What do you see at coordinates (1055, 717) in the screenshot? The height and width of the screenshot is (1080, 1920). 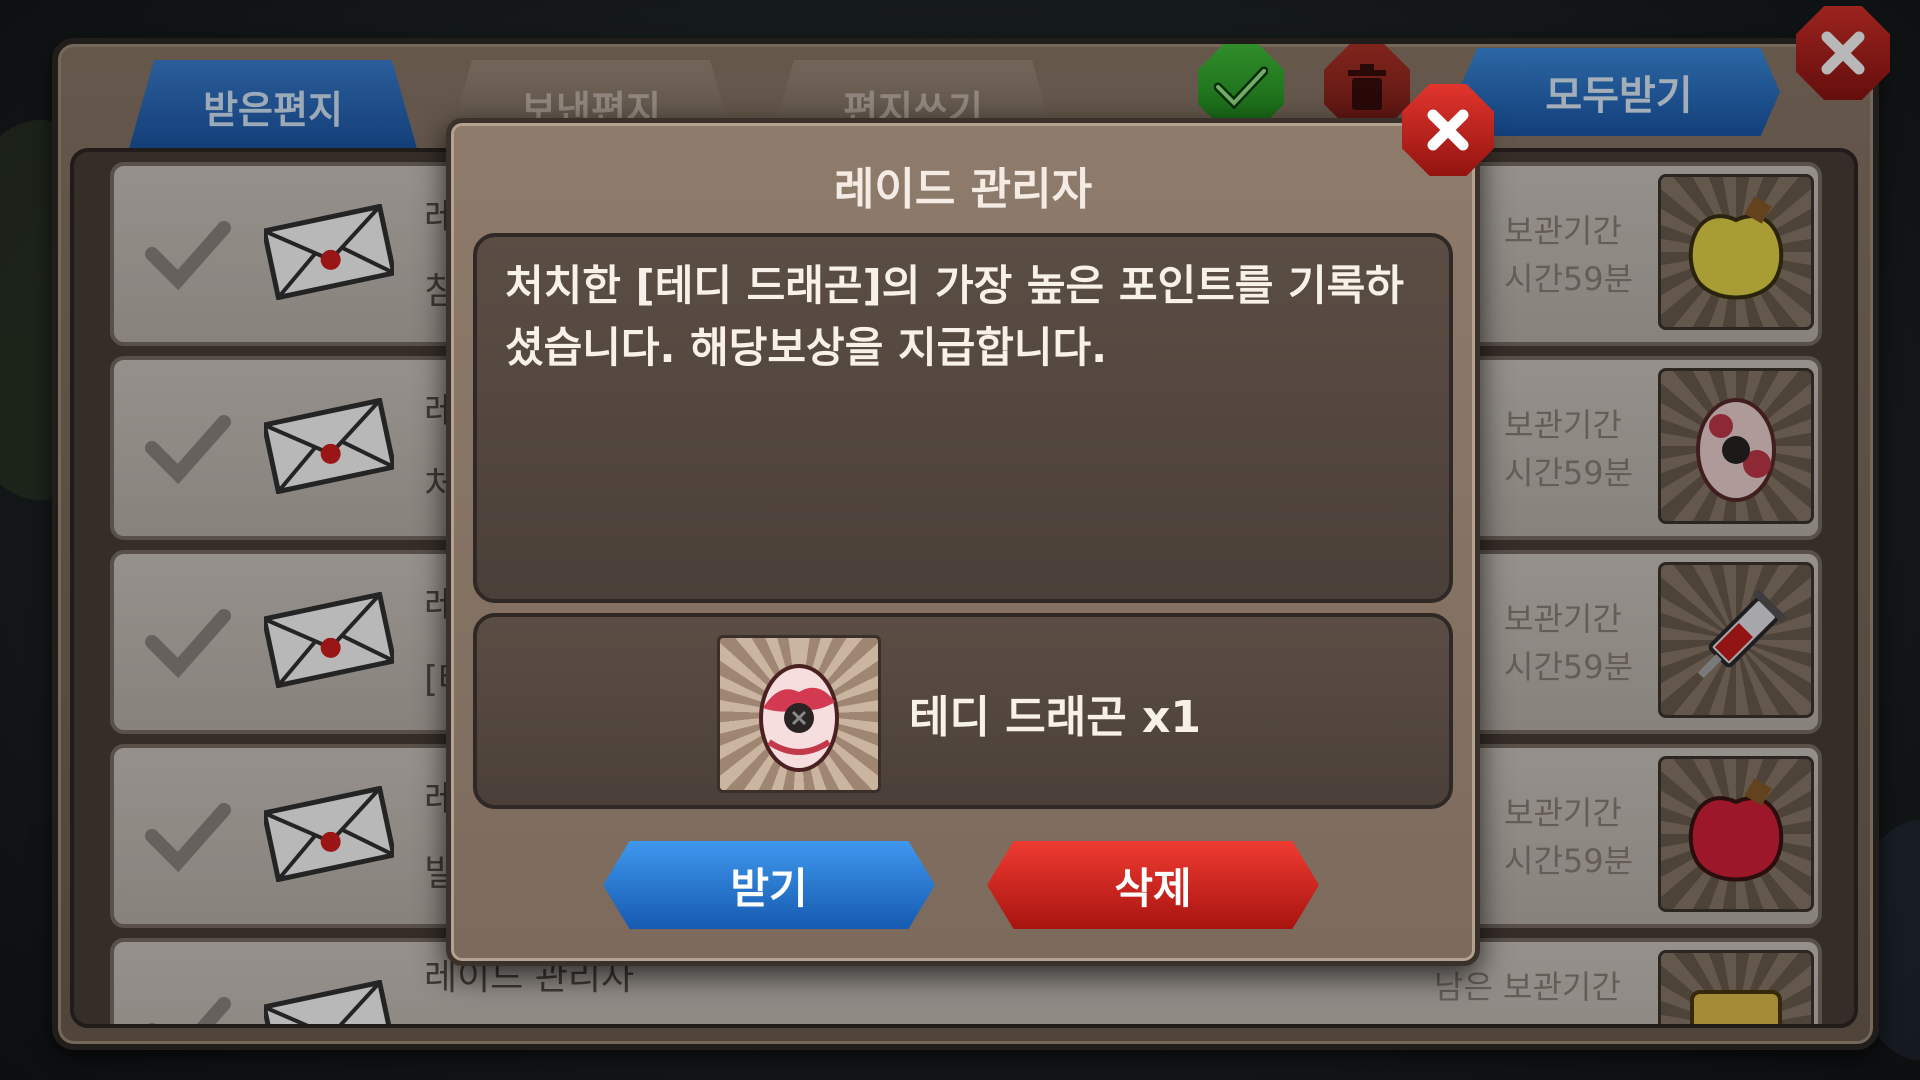 I see `reward-label: 테디 드래곤 x1` at bounding box center [1055, 717].